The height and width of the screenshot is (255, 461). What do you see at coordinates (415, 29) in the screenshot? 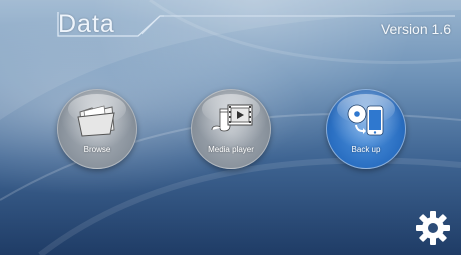
I see `version-label: Version 1.6` at bounding box center [415, 29].